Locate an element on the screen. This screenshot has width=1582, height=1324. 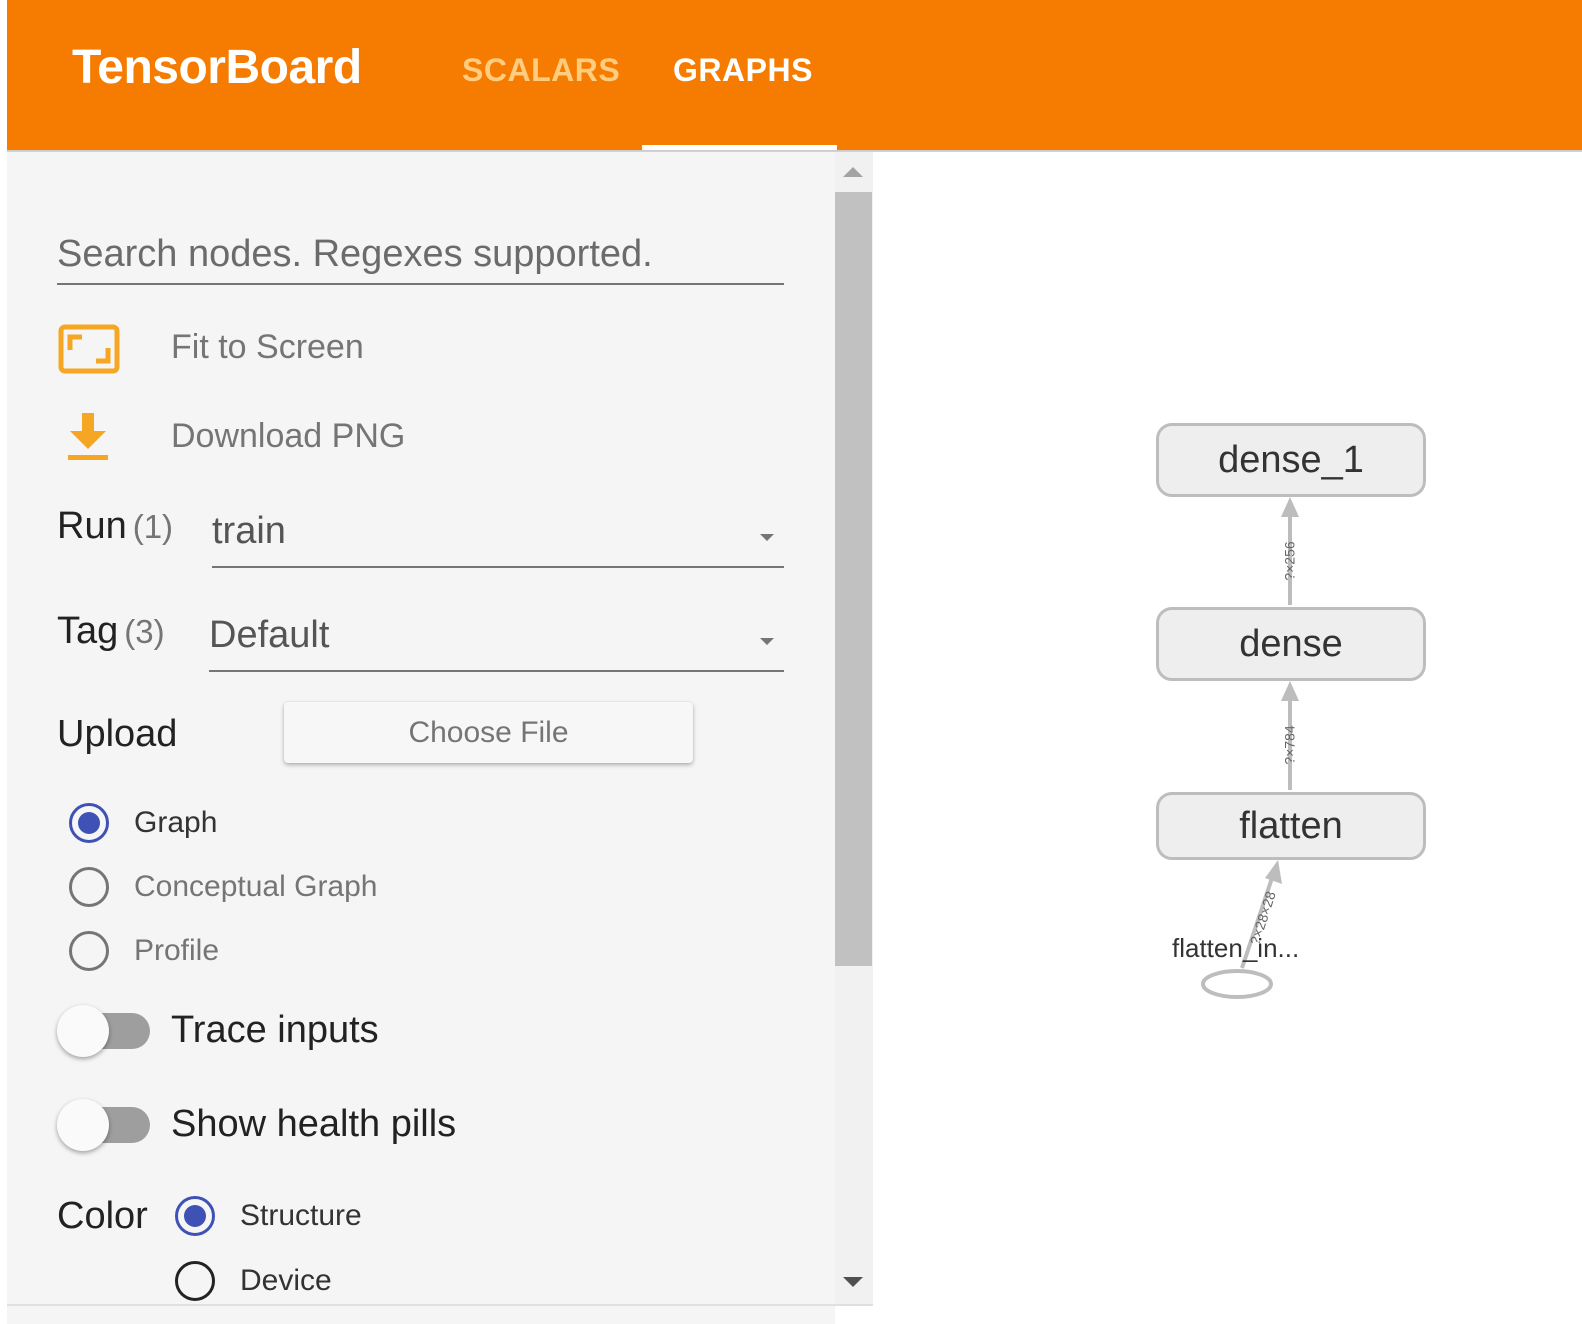
radio-color-structure is located at coordinates (195, 1216).